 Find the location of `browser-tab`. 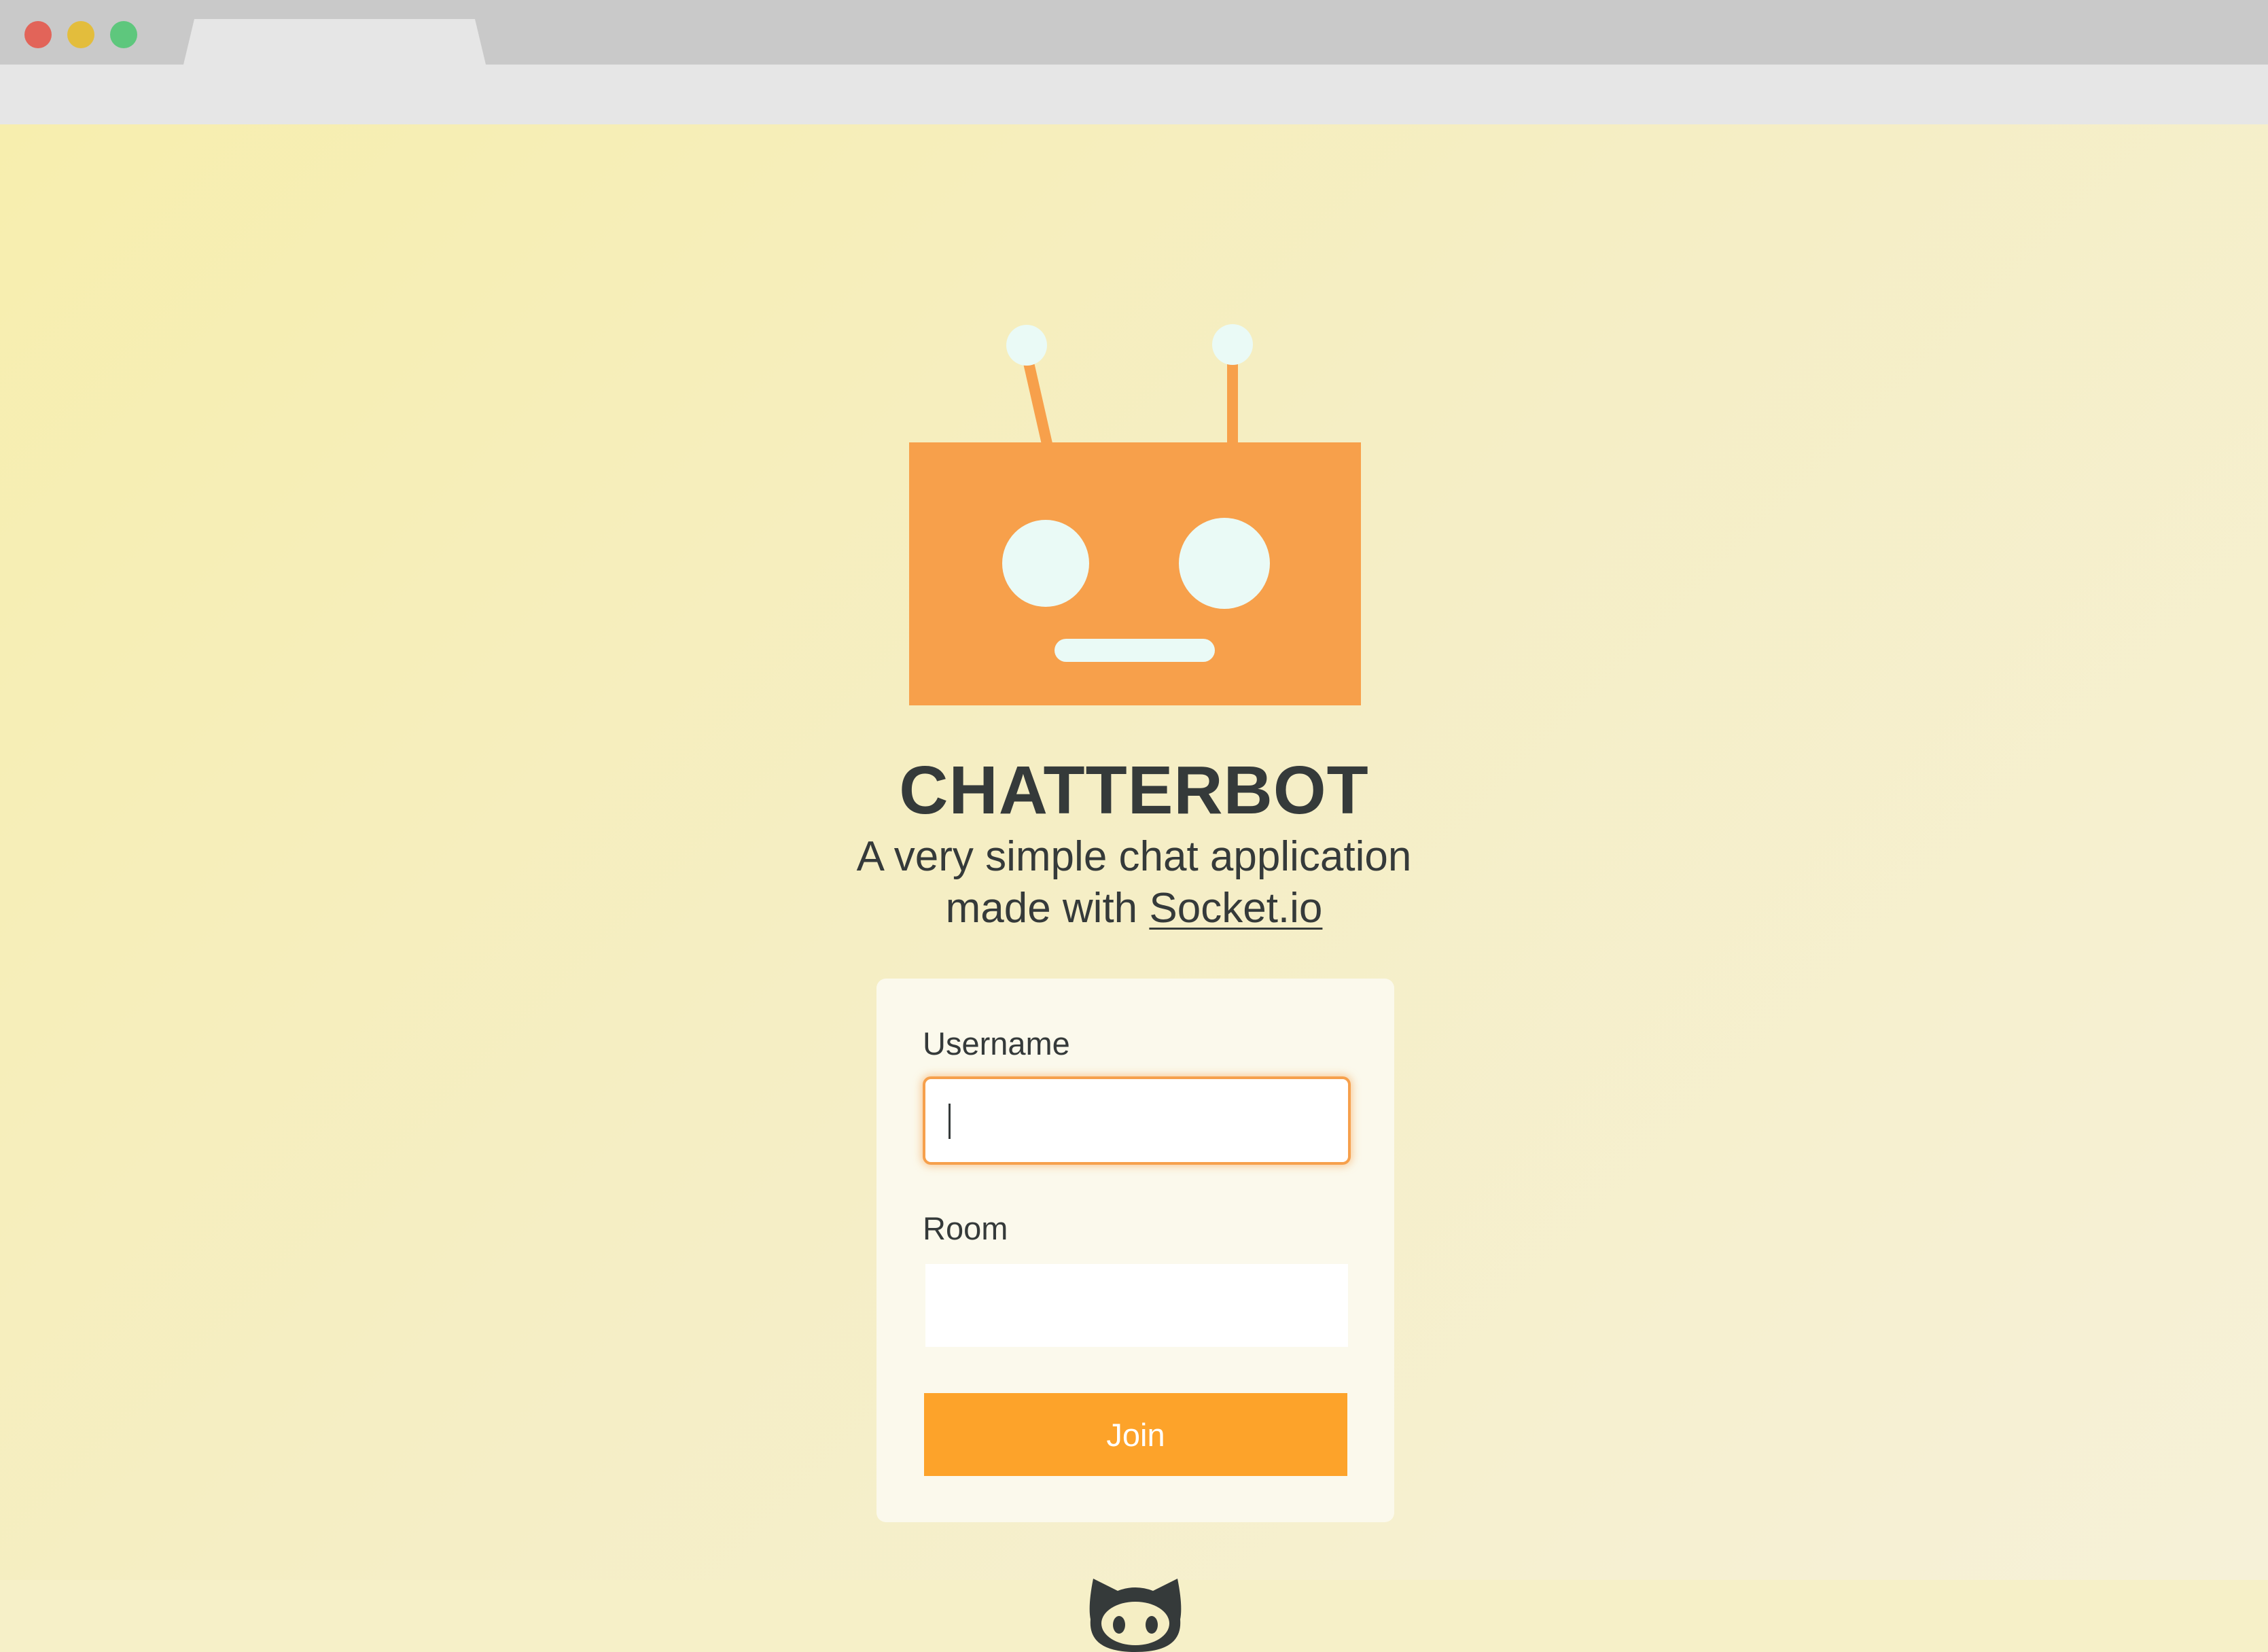

browser-tab is located at coordinates (335, 42).